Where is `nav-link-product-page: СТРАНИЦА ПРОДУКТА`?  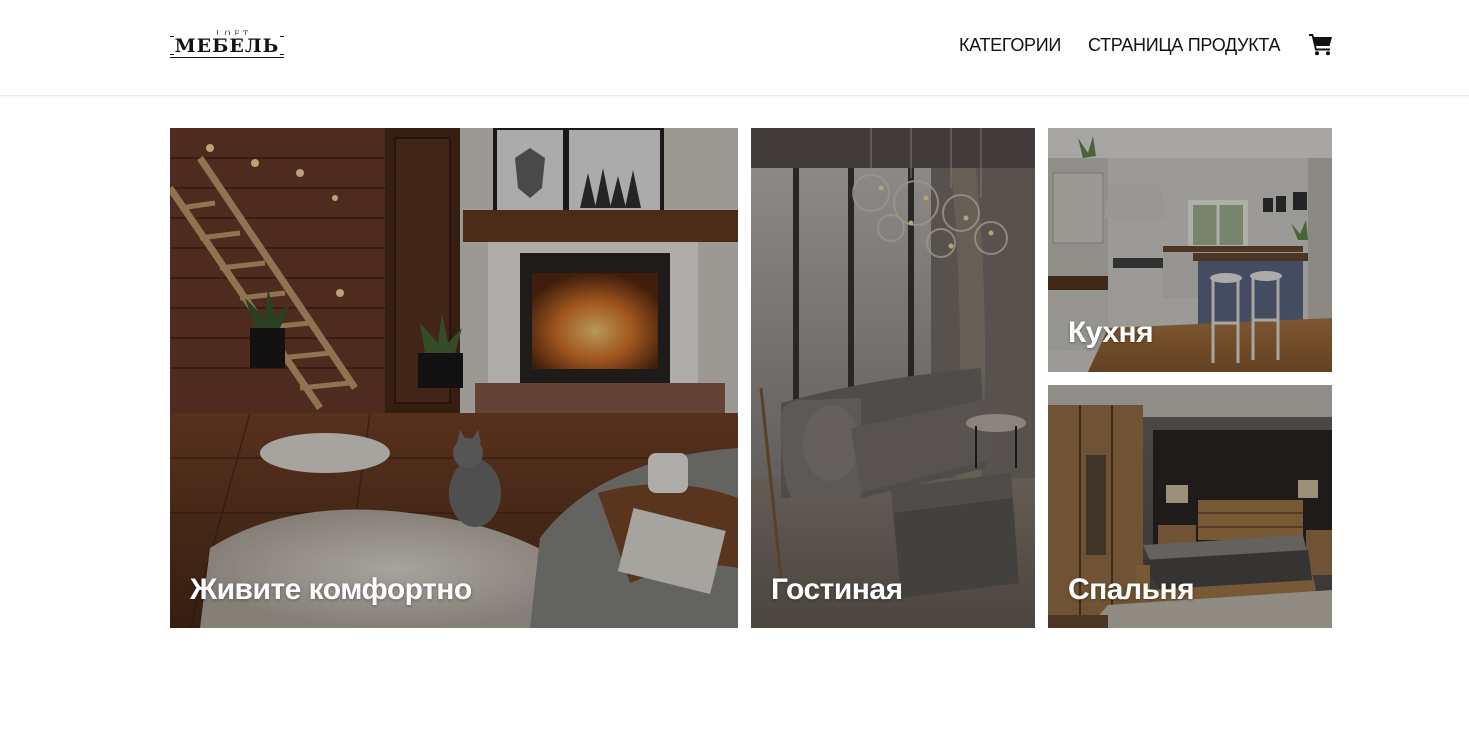
nav-link-product-page: СТРАНИЦА ПРОДУКТА is located at coordinates (1184, 45).